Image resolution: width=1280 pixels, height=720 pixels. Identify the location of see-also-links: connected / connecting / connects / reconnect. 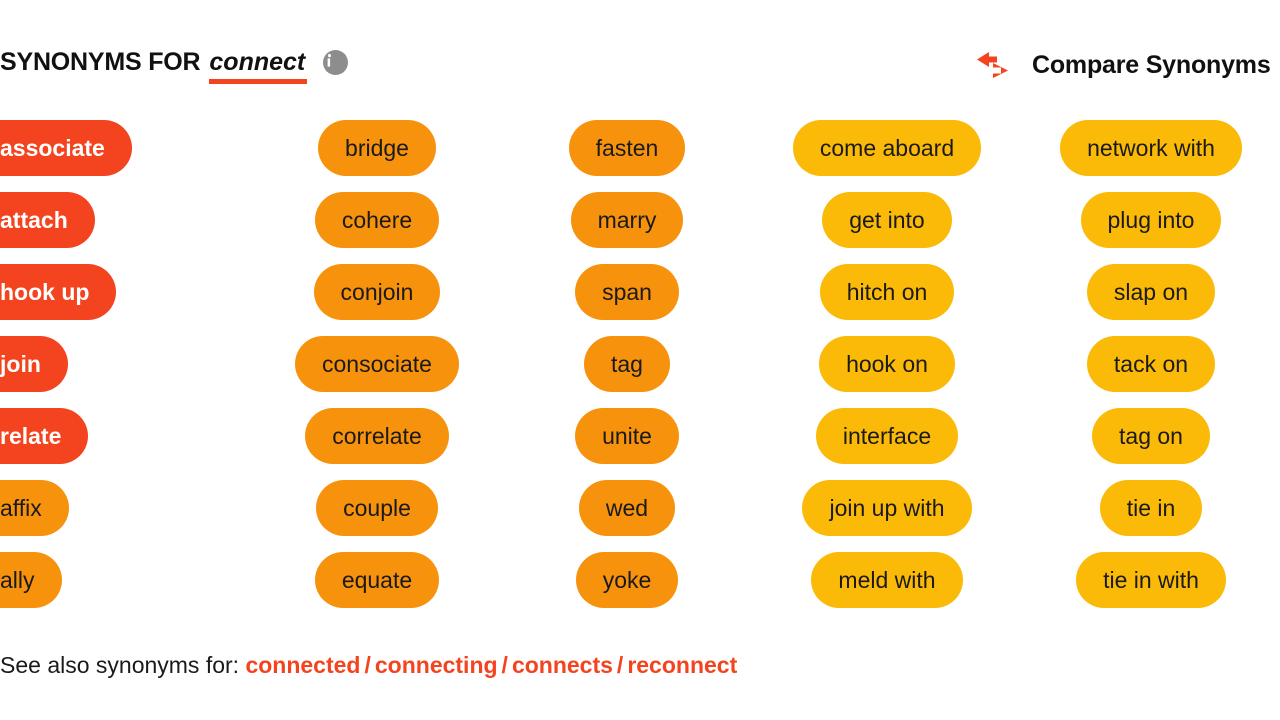
(491, 665).